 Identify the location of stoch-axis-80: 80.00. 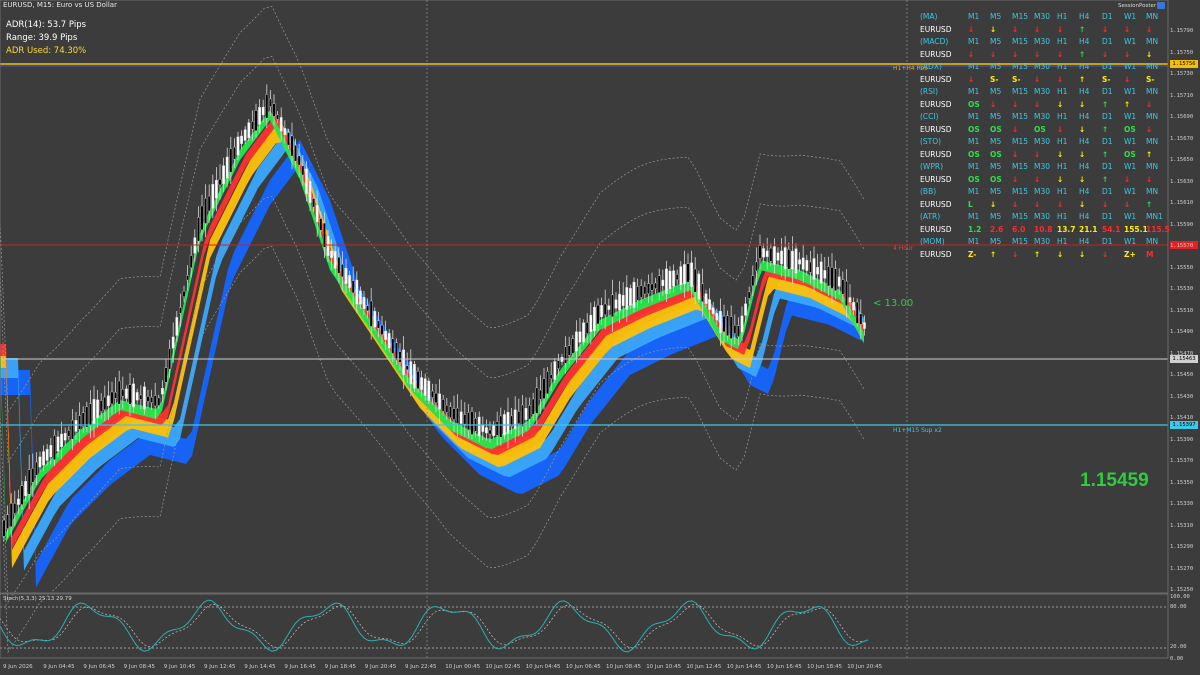
(1178, 607).